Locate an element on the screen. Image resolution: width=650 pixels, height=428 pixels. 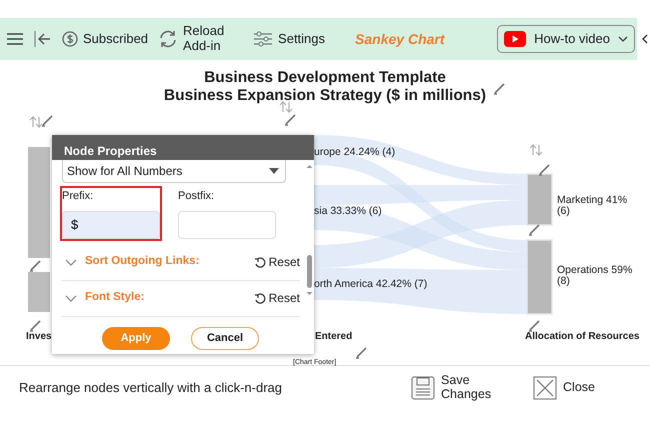
column-label: Entered is located at coordinates (333, 337).